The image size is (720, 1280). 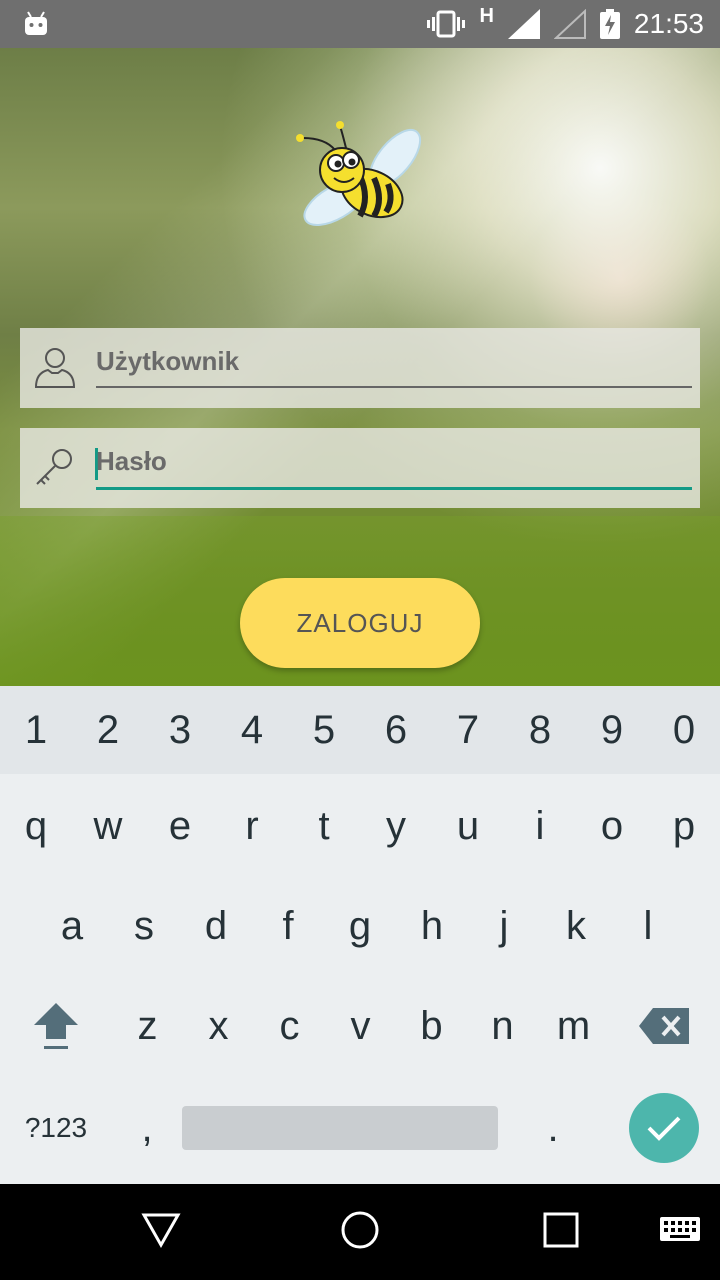 I want to click on symbols-key: ?123, so click(x=56, y=1128).